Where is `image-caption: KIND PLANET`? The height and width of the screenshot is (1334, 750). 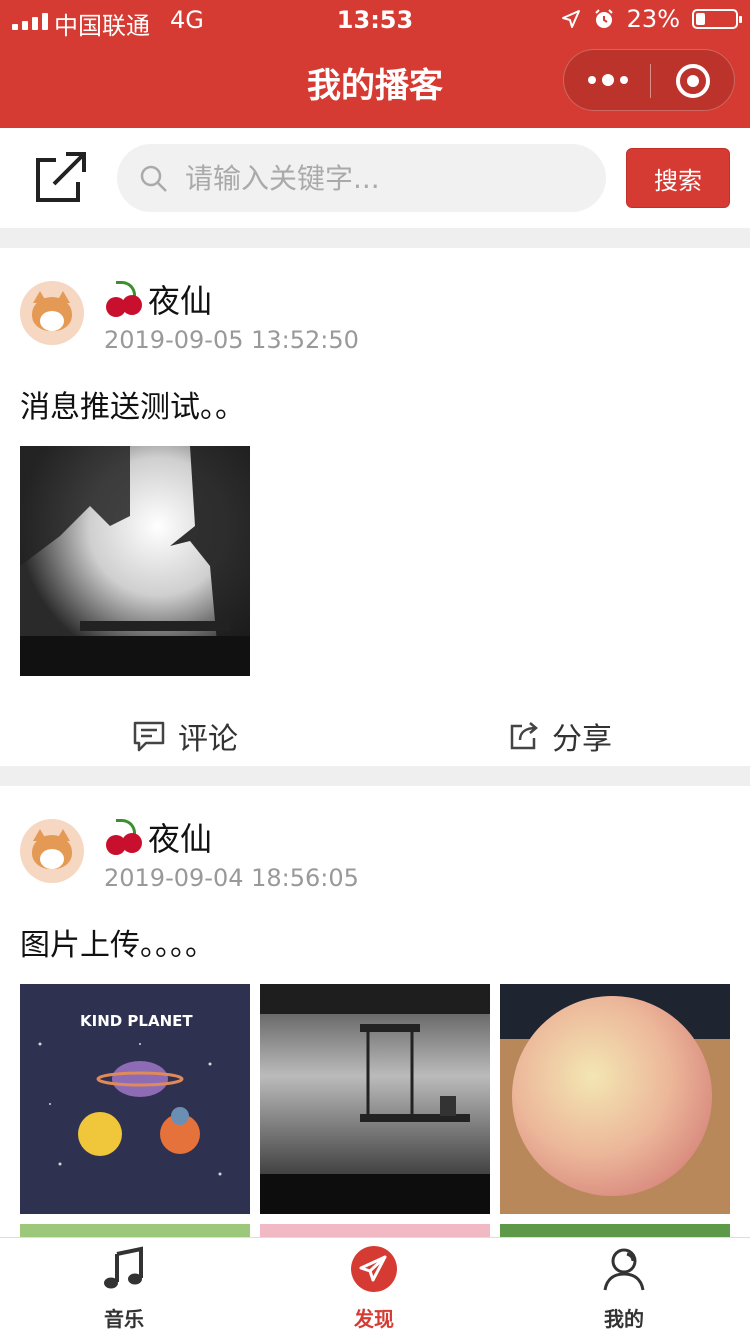
image-caption: KIND PLANET is located at coordinates (136, 1021).